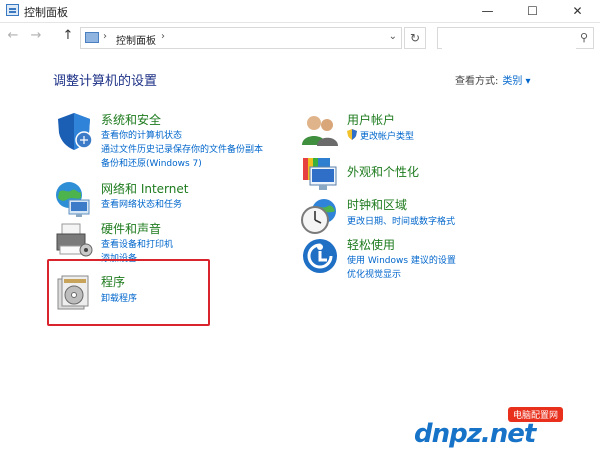  I want to click on category-ease-of-access: 轻松使用 使用 Windows 建议的设置 优化视觉显示, so click(420, 258).